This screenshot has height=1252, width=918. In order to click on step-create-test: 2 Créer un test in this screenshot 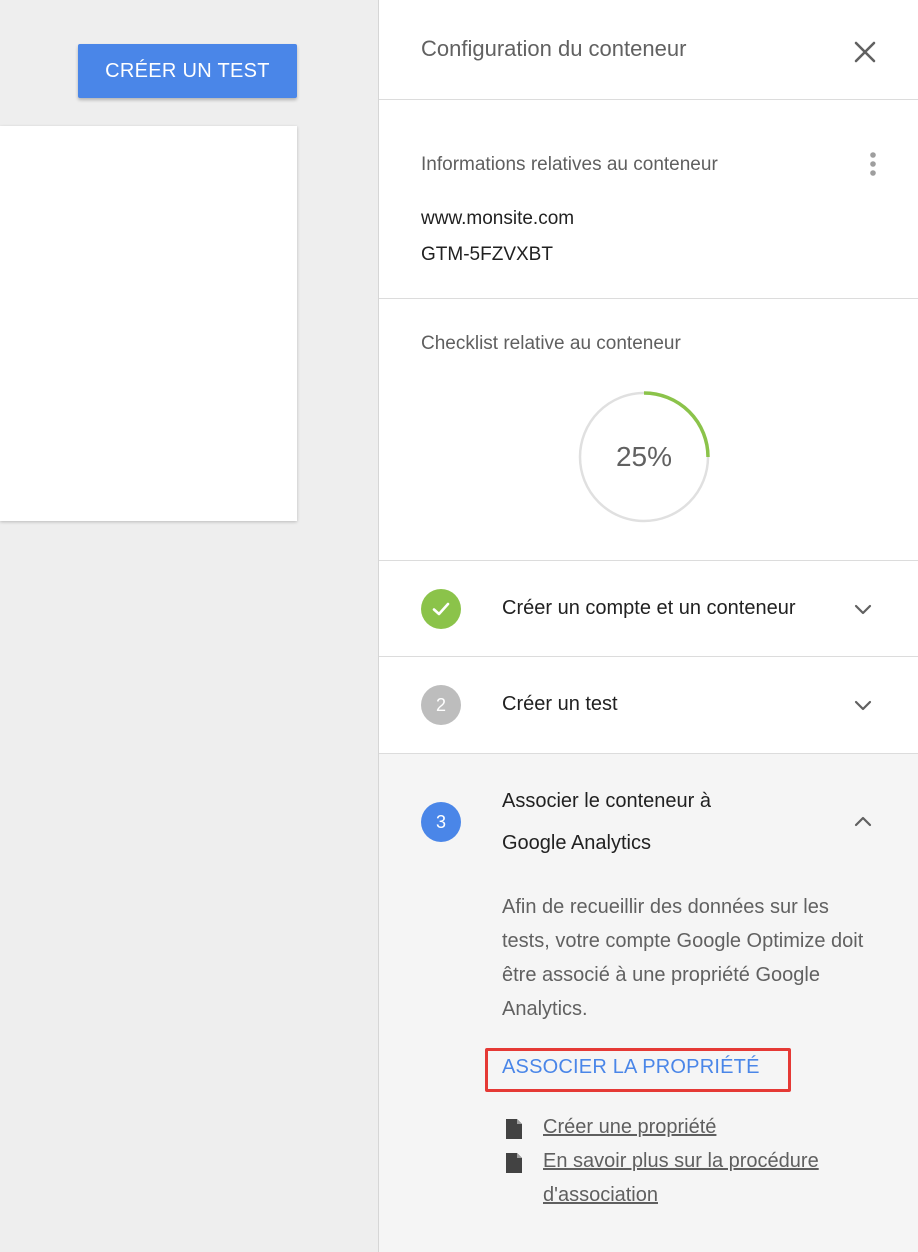, I will do `click(648, 705)`.